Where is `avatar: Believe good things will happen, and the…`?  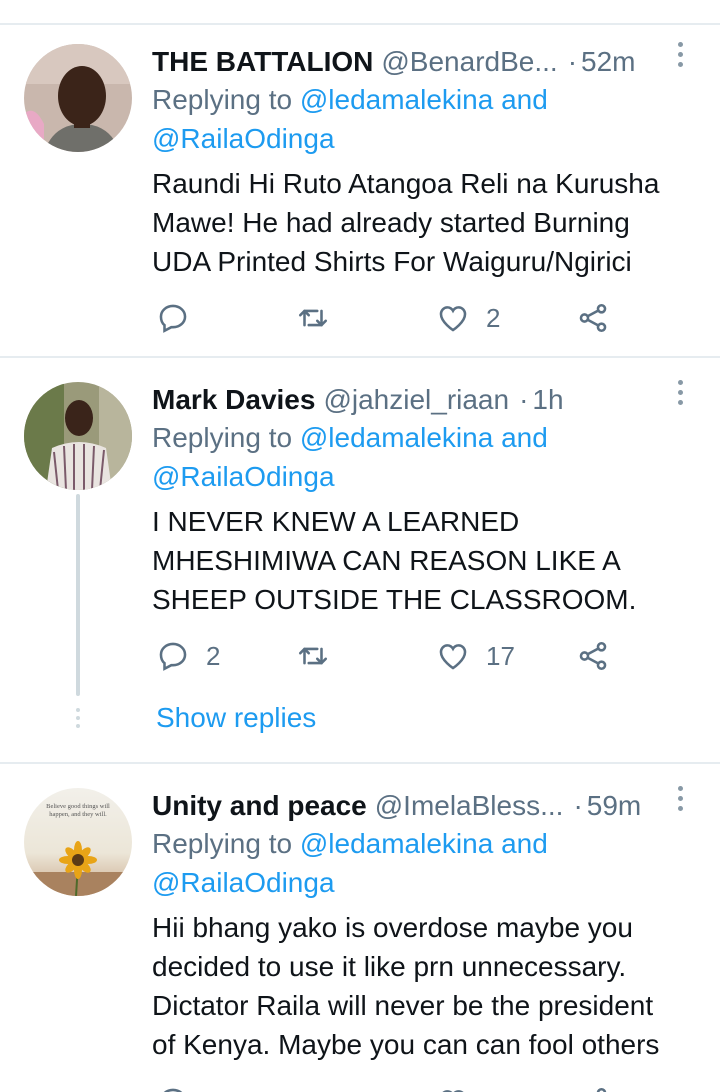
avatar: Believe good things will happen, and the… is located at coordinates (78, 842).